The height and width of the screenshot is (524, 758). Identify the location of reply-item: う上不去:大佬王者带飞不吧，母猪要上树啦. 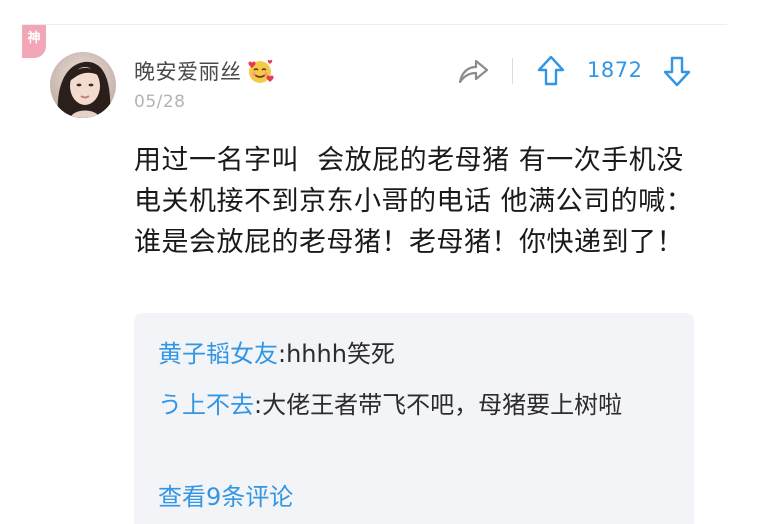
(410, 405).